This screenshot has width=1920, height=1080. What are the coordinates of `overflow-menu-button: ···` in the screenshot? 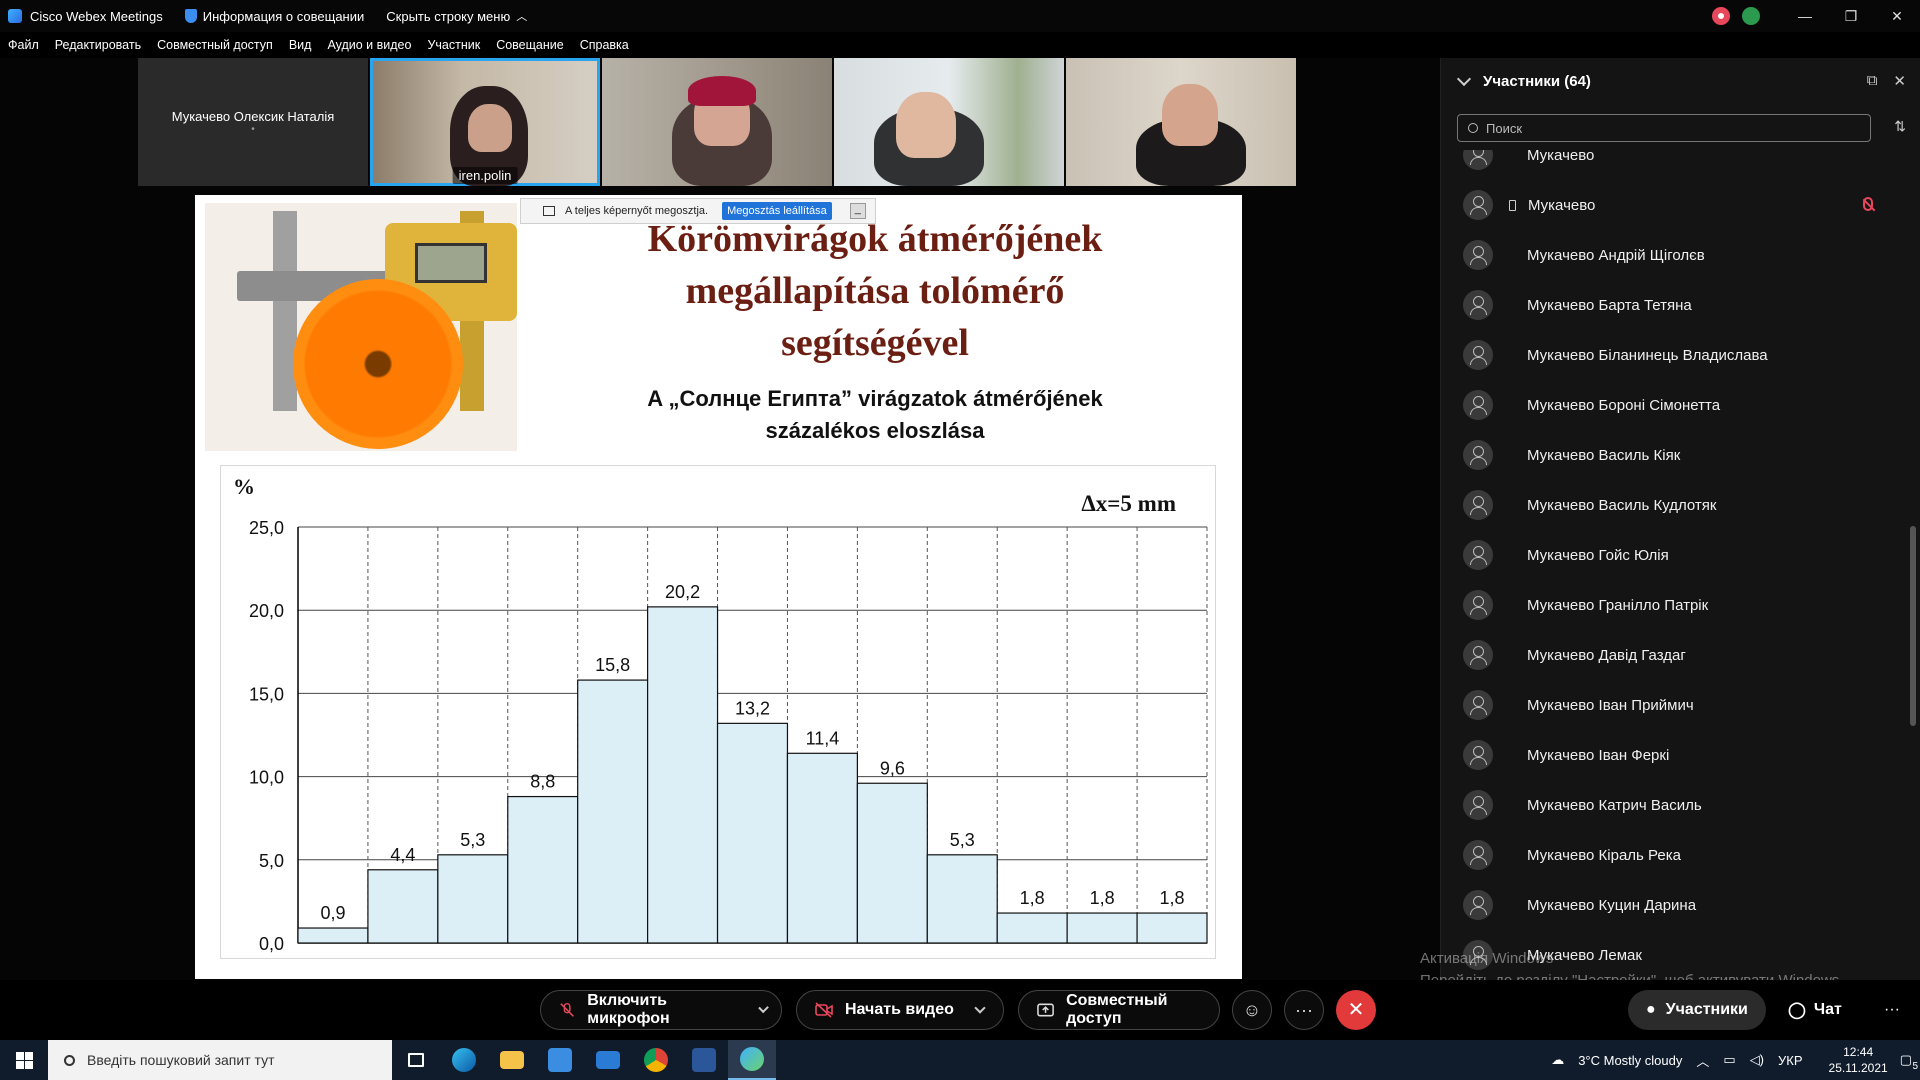 It's located at (1892, 1010).